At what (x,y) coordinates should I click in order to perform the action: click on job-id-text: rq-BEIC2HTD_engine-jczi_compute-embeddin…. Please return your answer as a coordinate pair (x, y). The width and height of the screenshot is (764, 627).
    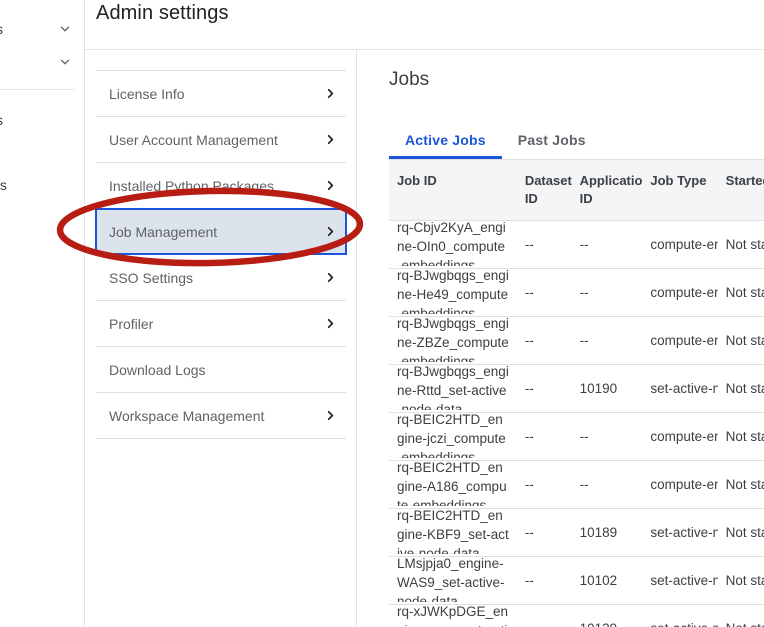
    Looking at the image, I should click on (451, 435).